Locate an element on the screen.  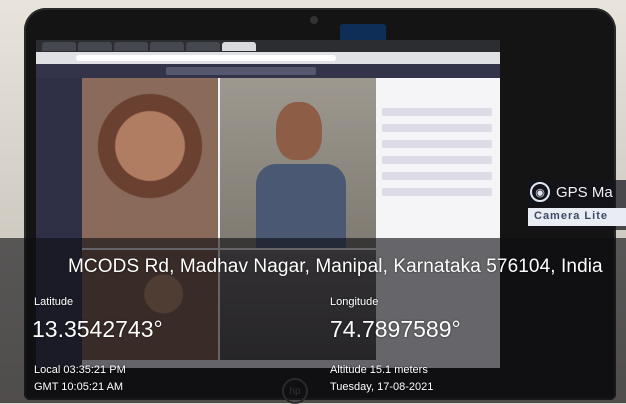
gmt-time: GMT 10:05:21 AM is located at coordinates (79, 387).